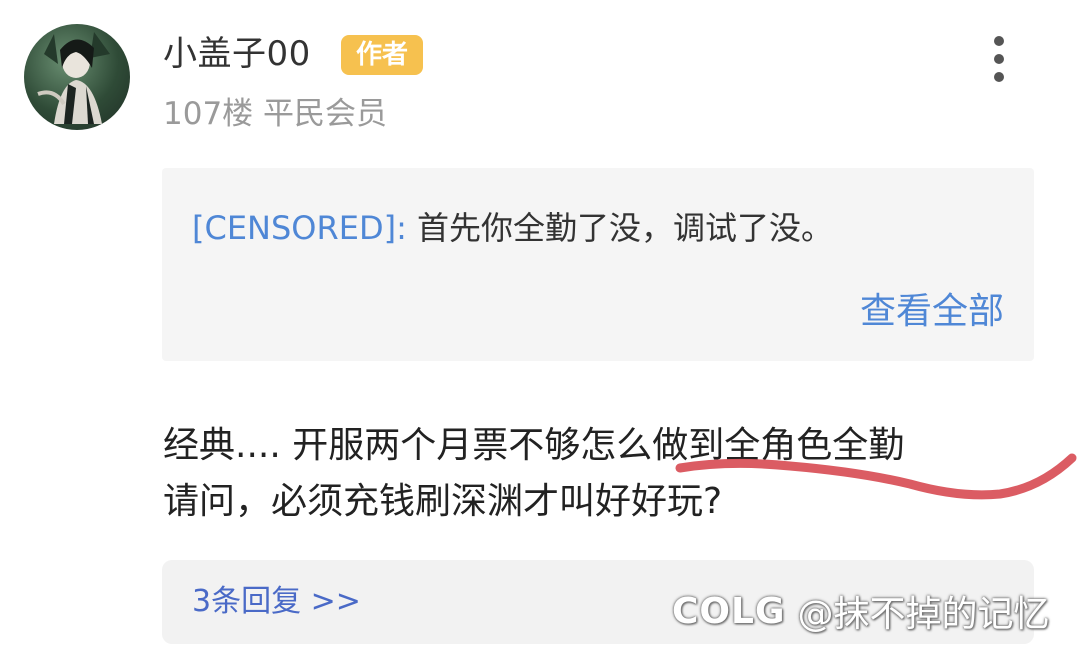  Describe the element at coordinates (999, 41) in the screenshot. I see `more-vertical-icon` at that location.